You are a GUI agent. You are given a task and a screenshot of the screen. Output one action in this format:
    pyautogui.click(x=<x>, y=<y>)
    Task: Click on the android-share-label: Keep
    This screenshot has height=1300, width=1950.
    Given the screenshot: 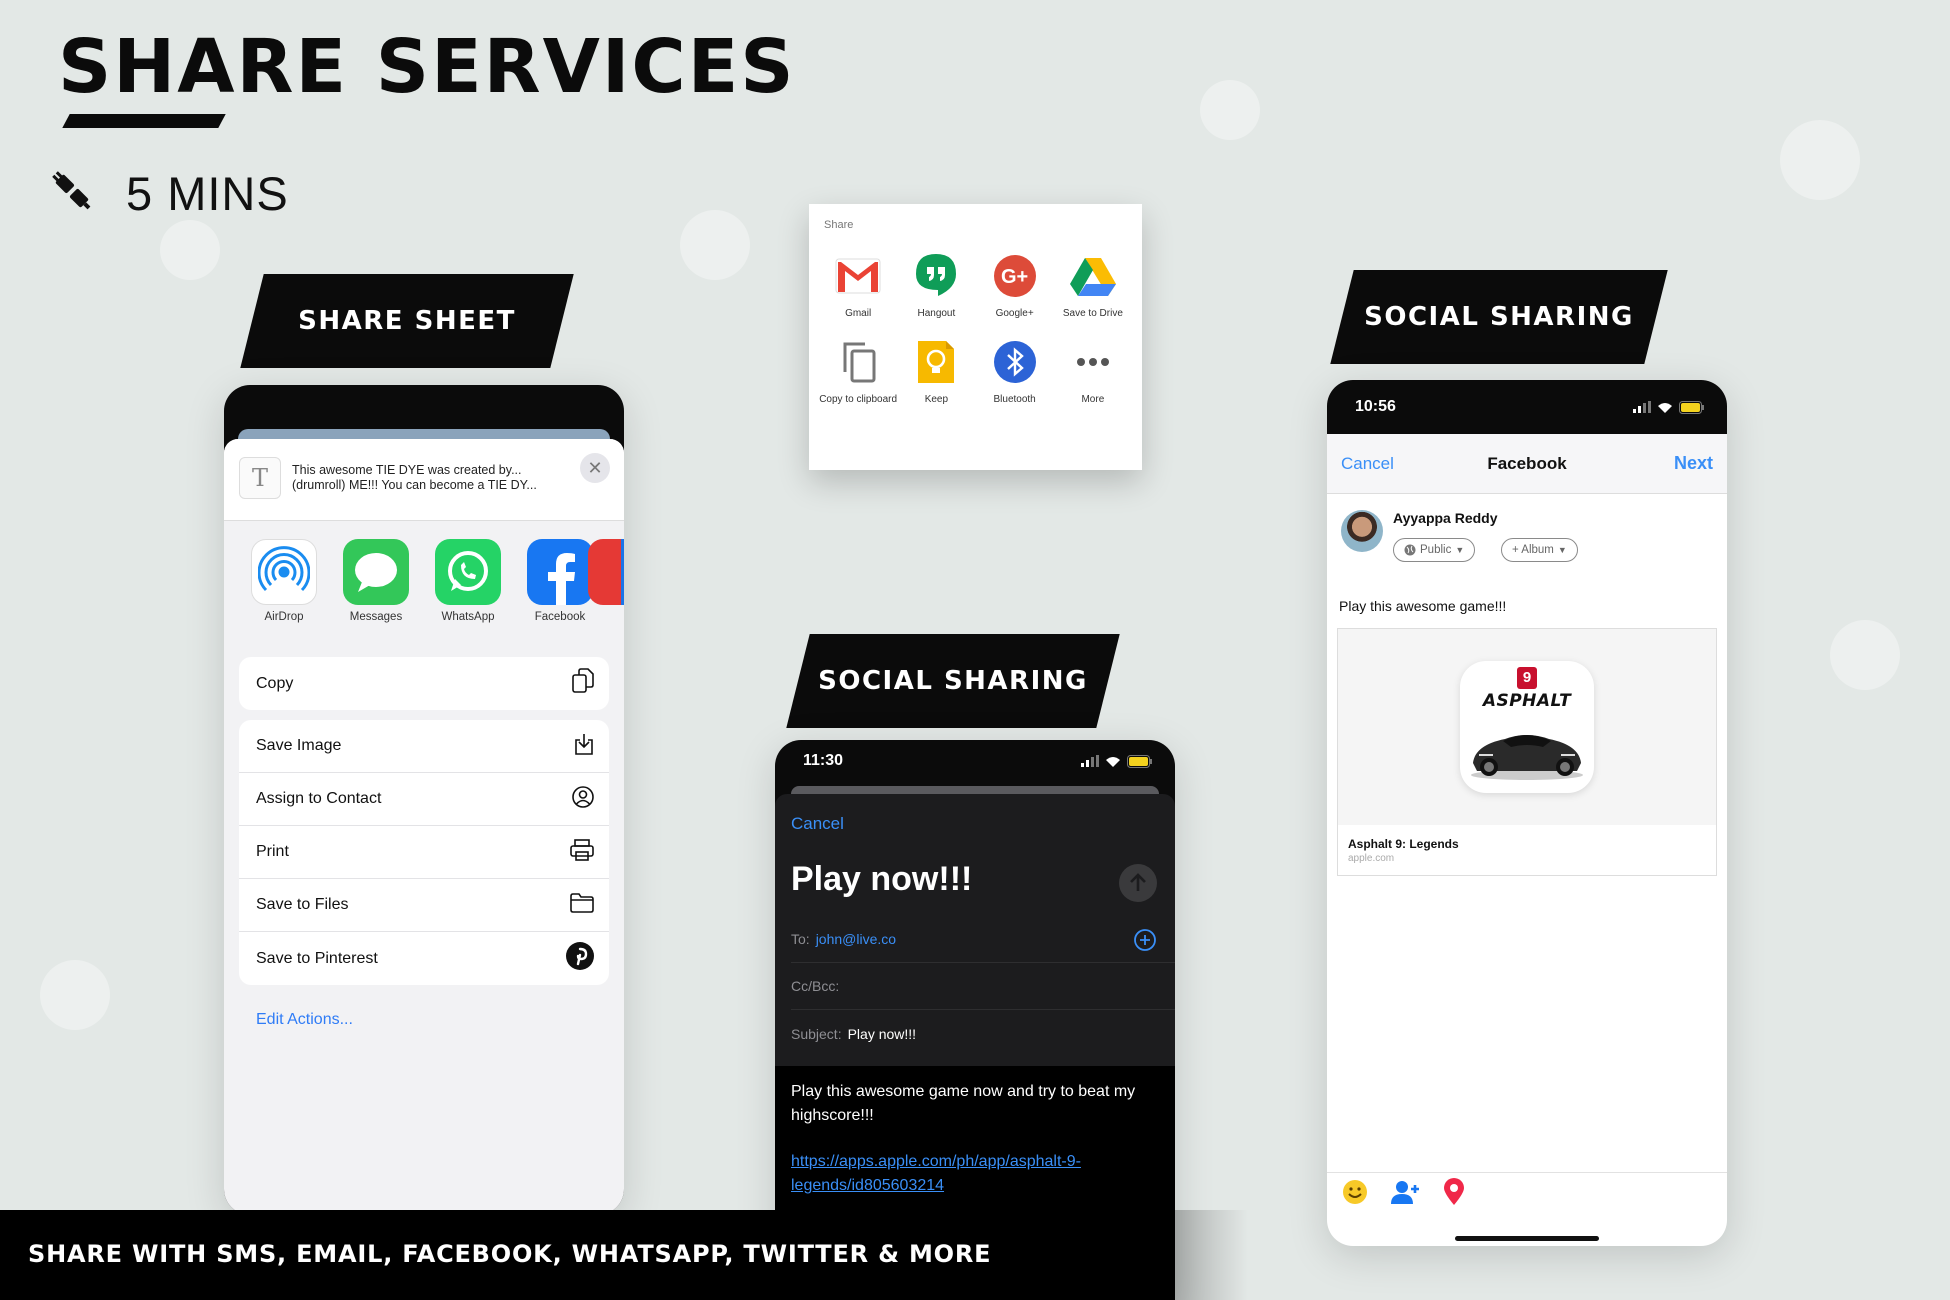 What is the action you would take?
    pyautogui.click(x=936, y=399)
    